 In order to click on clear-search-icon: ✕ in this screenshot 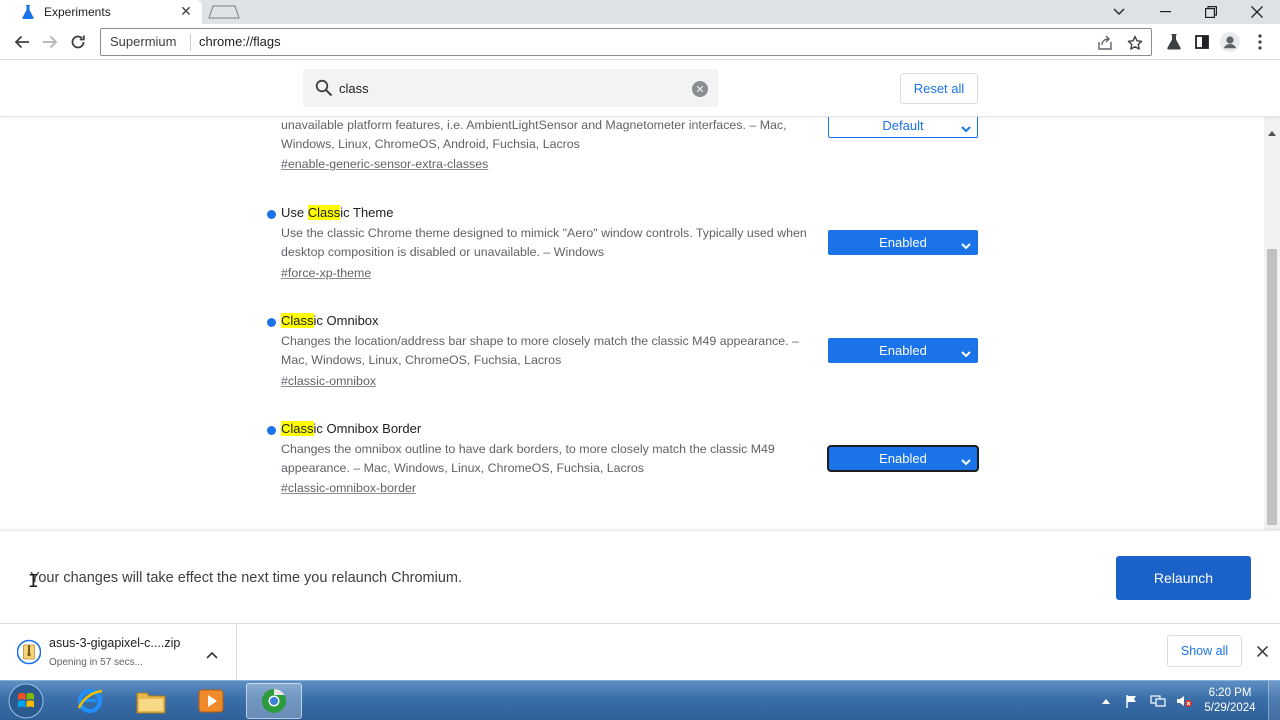, I will do `click(700, 89)`.